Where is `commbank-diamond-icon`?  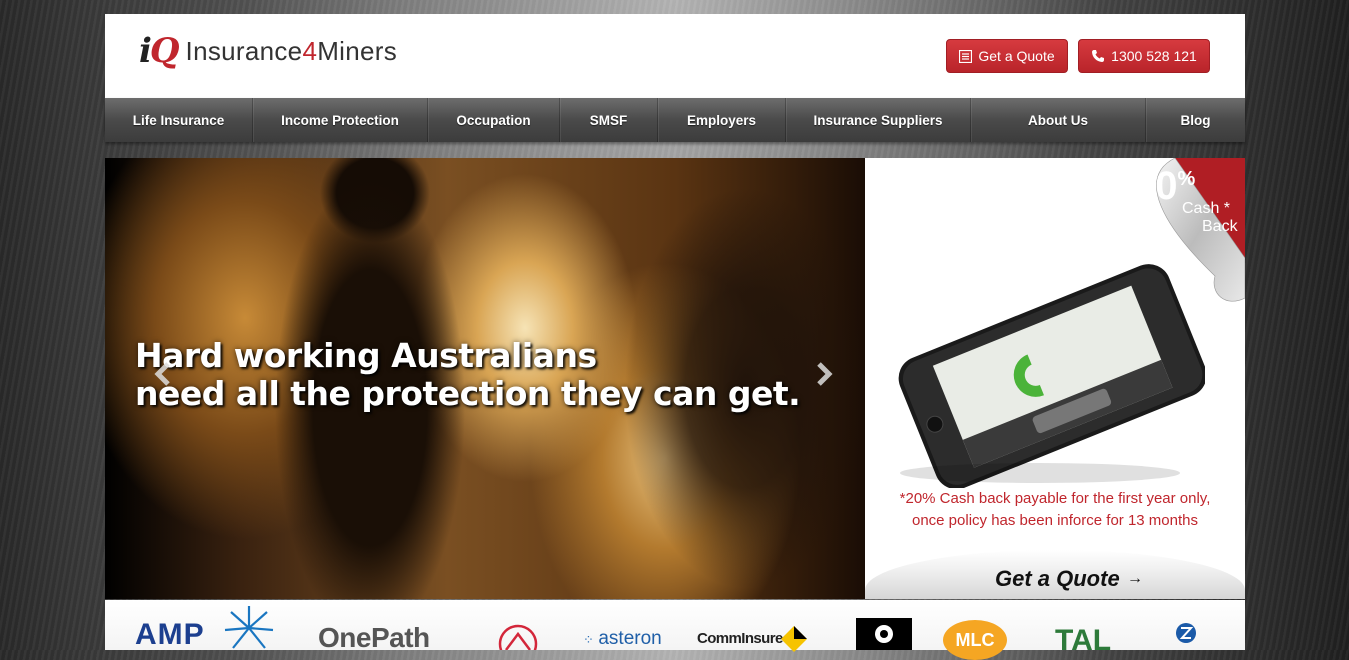
commbank-diamond-icon is located at coordinates (794, 639).